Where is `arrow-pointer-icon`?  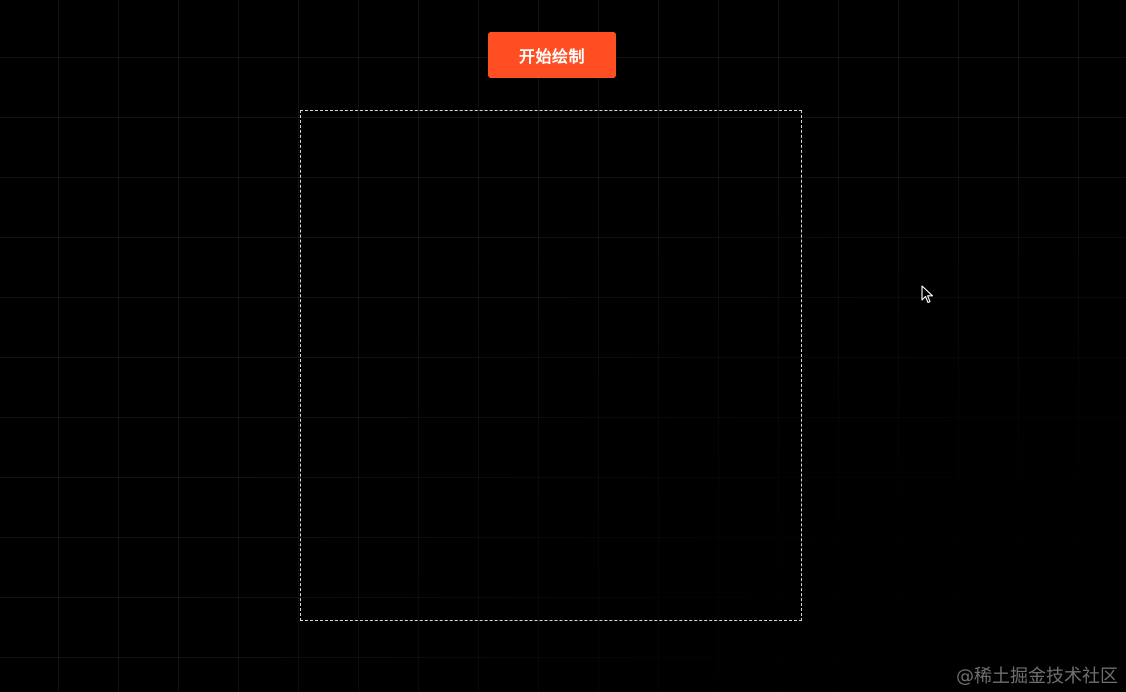
arrow-pointer-icon is located at coordinates (927, 294).